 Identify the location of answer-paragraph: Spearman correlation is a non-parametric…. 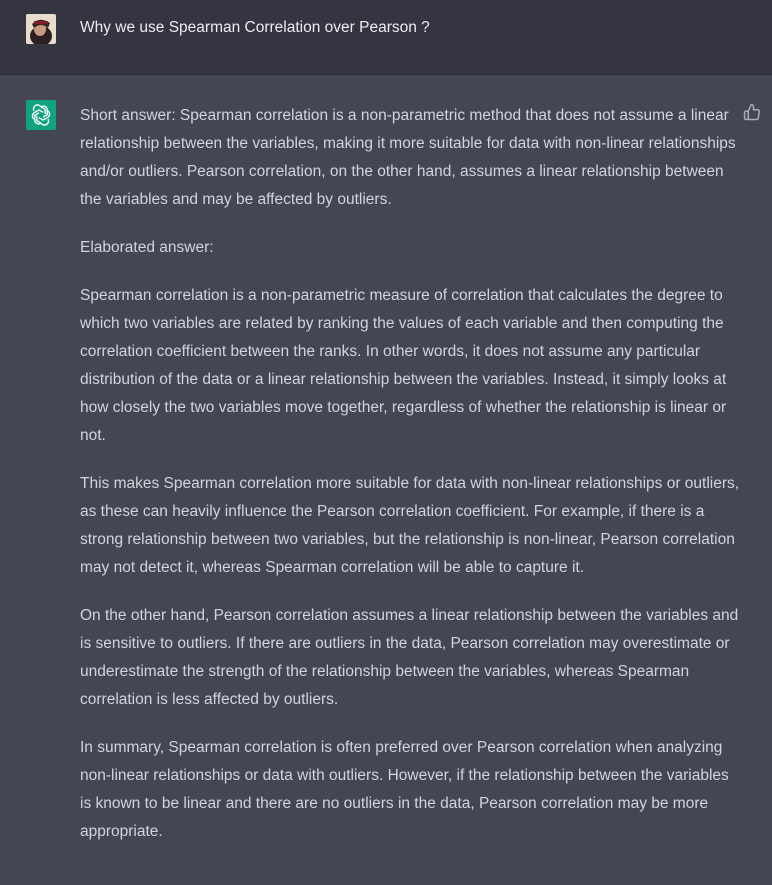
(403, 365).